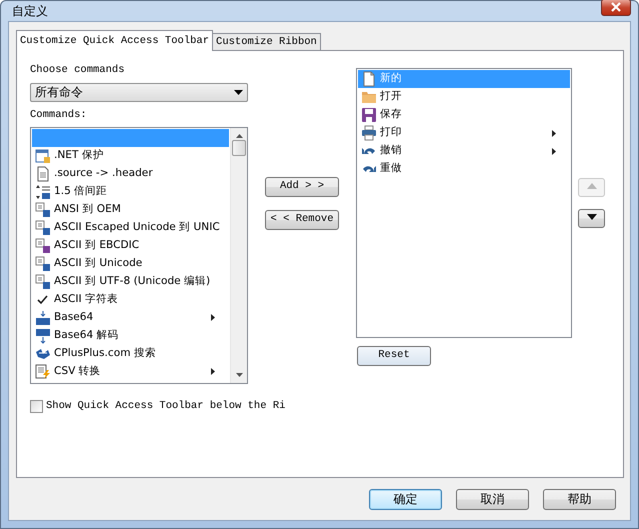  What do you see at coordinates (405, 499) in the screenshot?
I see `dialog-button: 确定` at bounding box center [405, 499].